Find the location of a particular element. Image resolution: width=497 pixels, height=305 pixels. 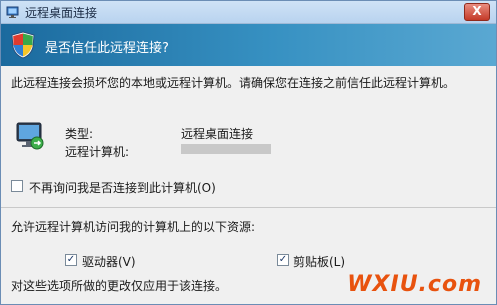

title-bar: 远程桌面连接 X is located at coordinates (248, 12).